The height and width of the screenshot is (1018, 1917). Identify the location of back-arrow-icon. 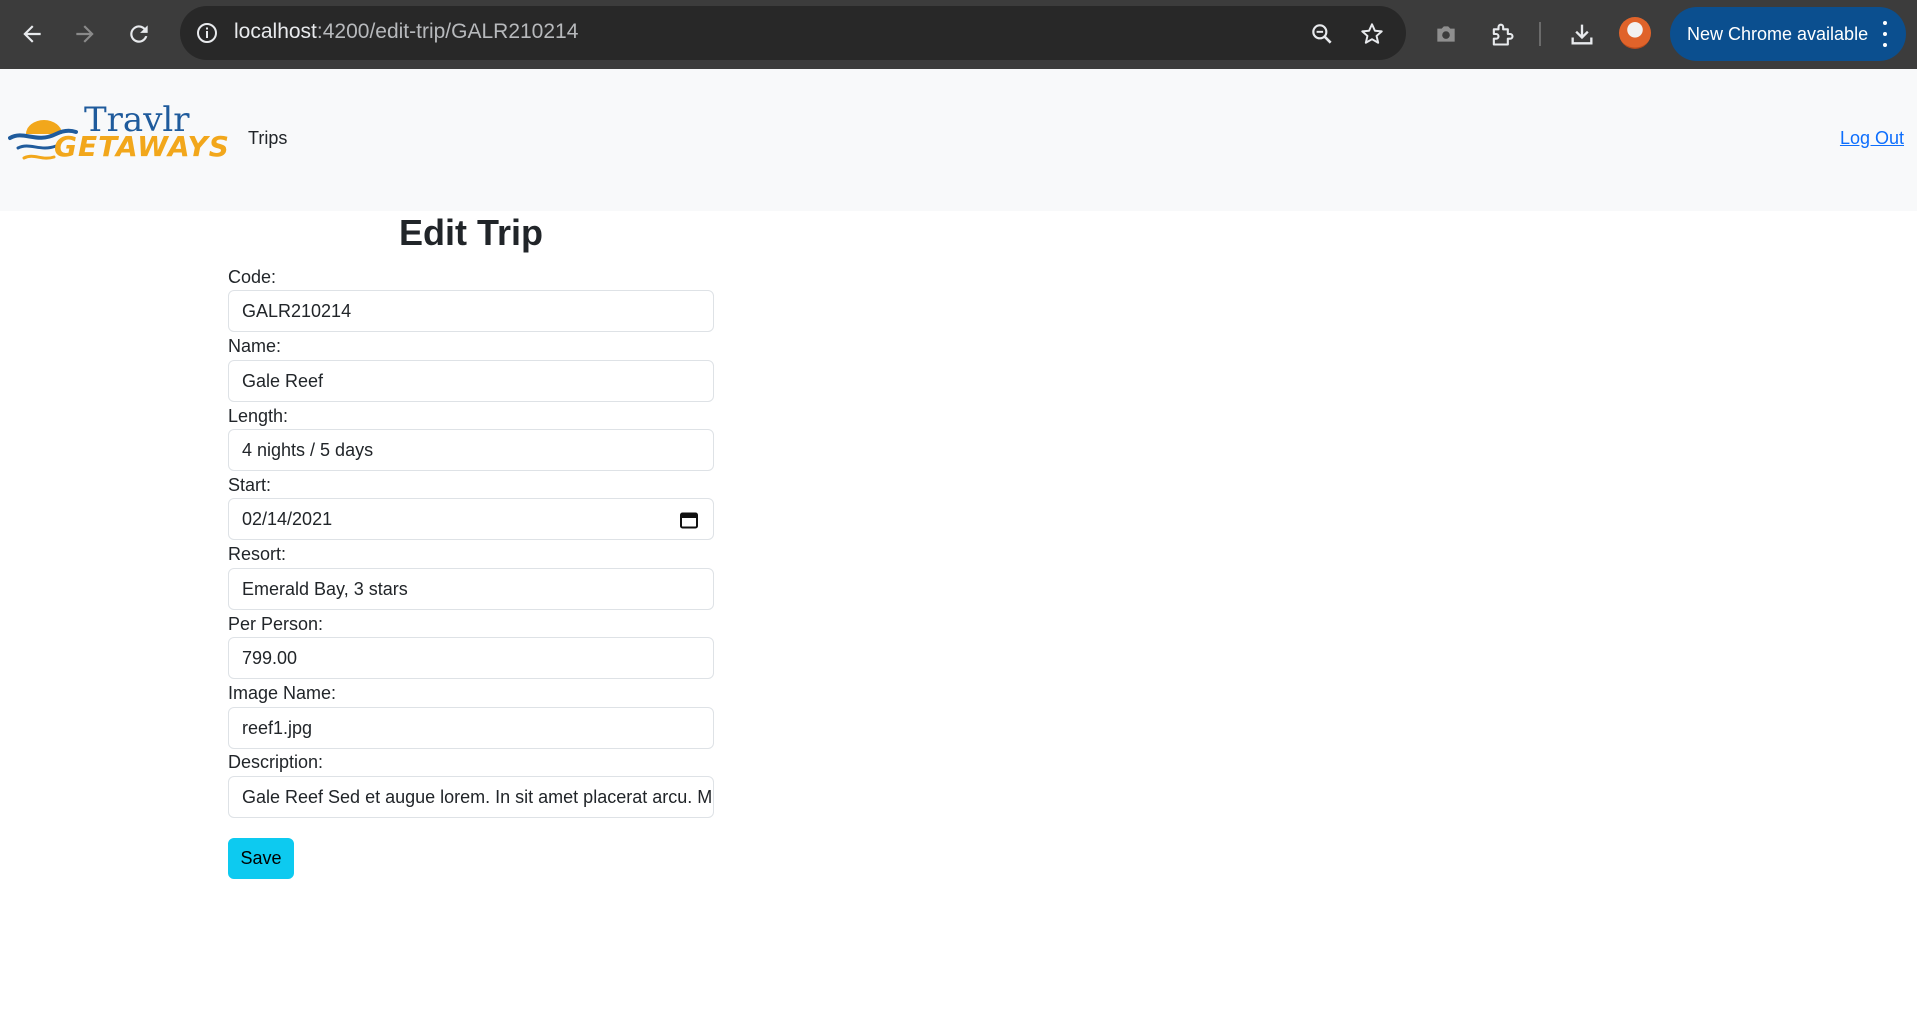
(32, 34).